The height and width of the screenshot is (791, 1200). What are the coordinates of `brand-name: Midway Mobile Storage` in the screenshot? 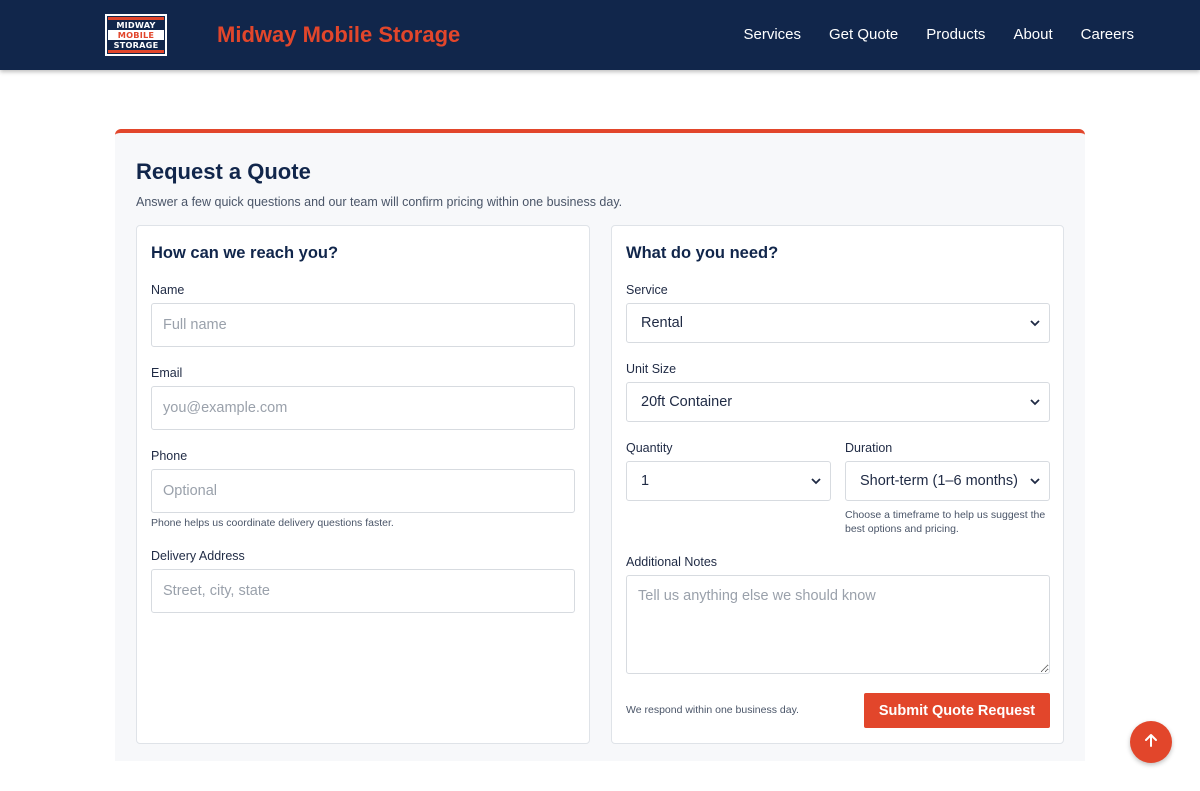 It's located at (338, 35).